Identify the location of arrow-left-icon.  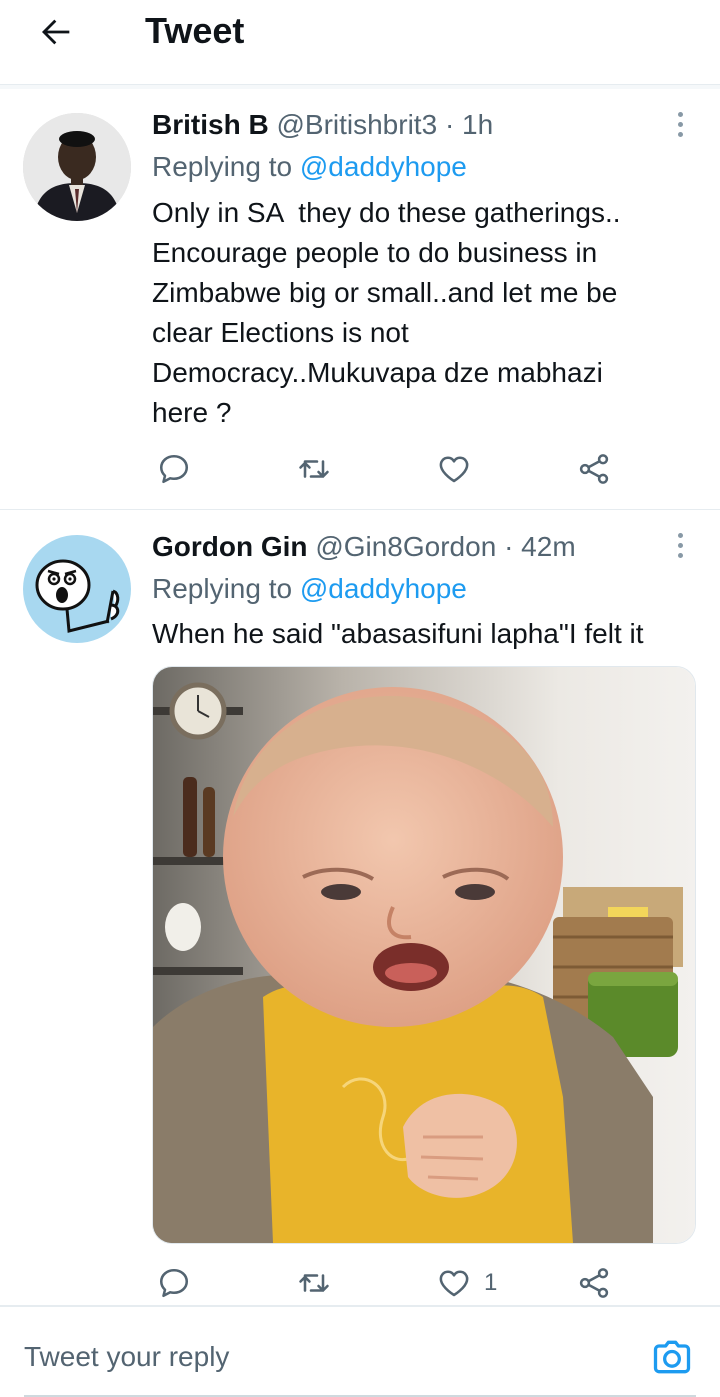
(56, 32).